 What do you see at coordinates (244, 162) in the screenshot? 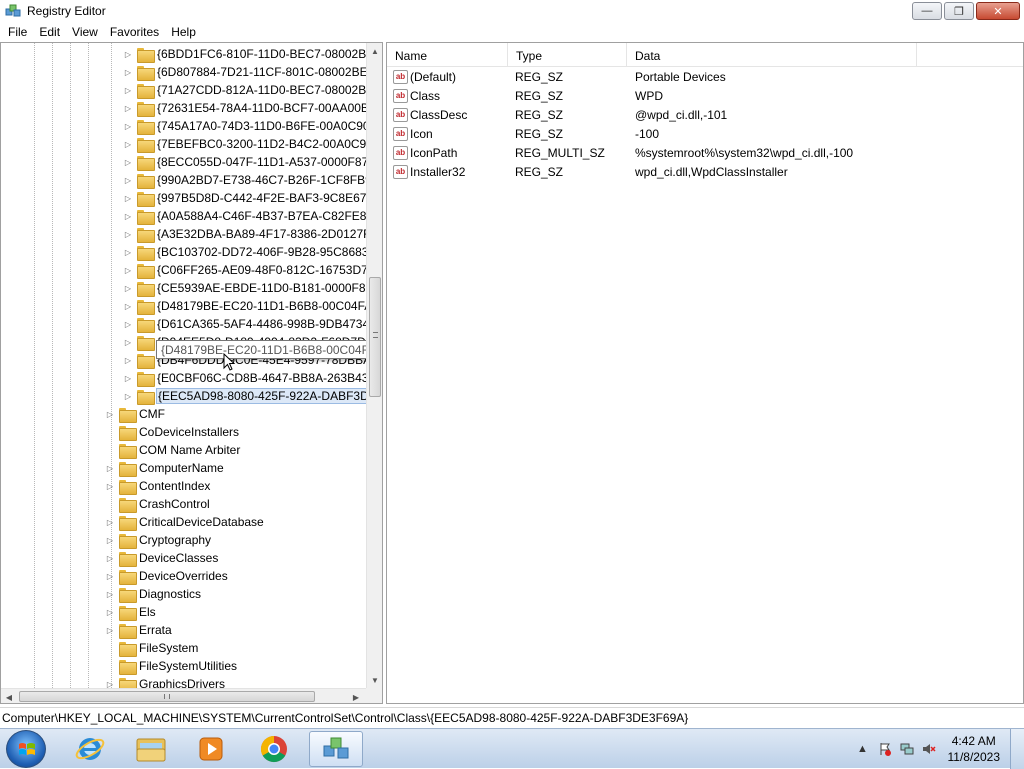
I see `tree-item: ▷{8ECC055D-047F-11D1-A537-0000F8753` at bounding box center [244, 162].